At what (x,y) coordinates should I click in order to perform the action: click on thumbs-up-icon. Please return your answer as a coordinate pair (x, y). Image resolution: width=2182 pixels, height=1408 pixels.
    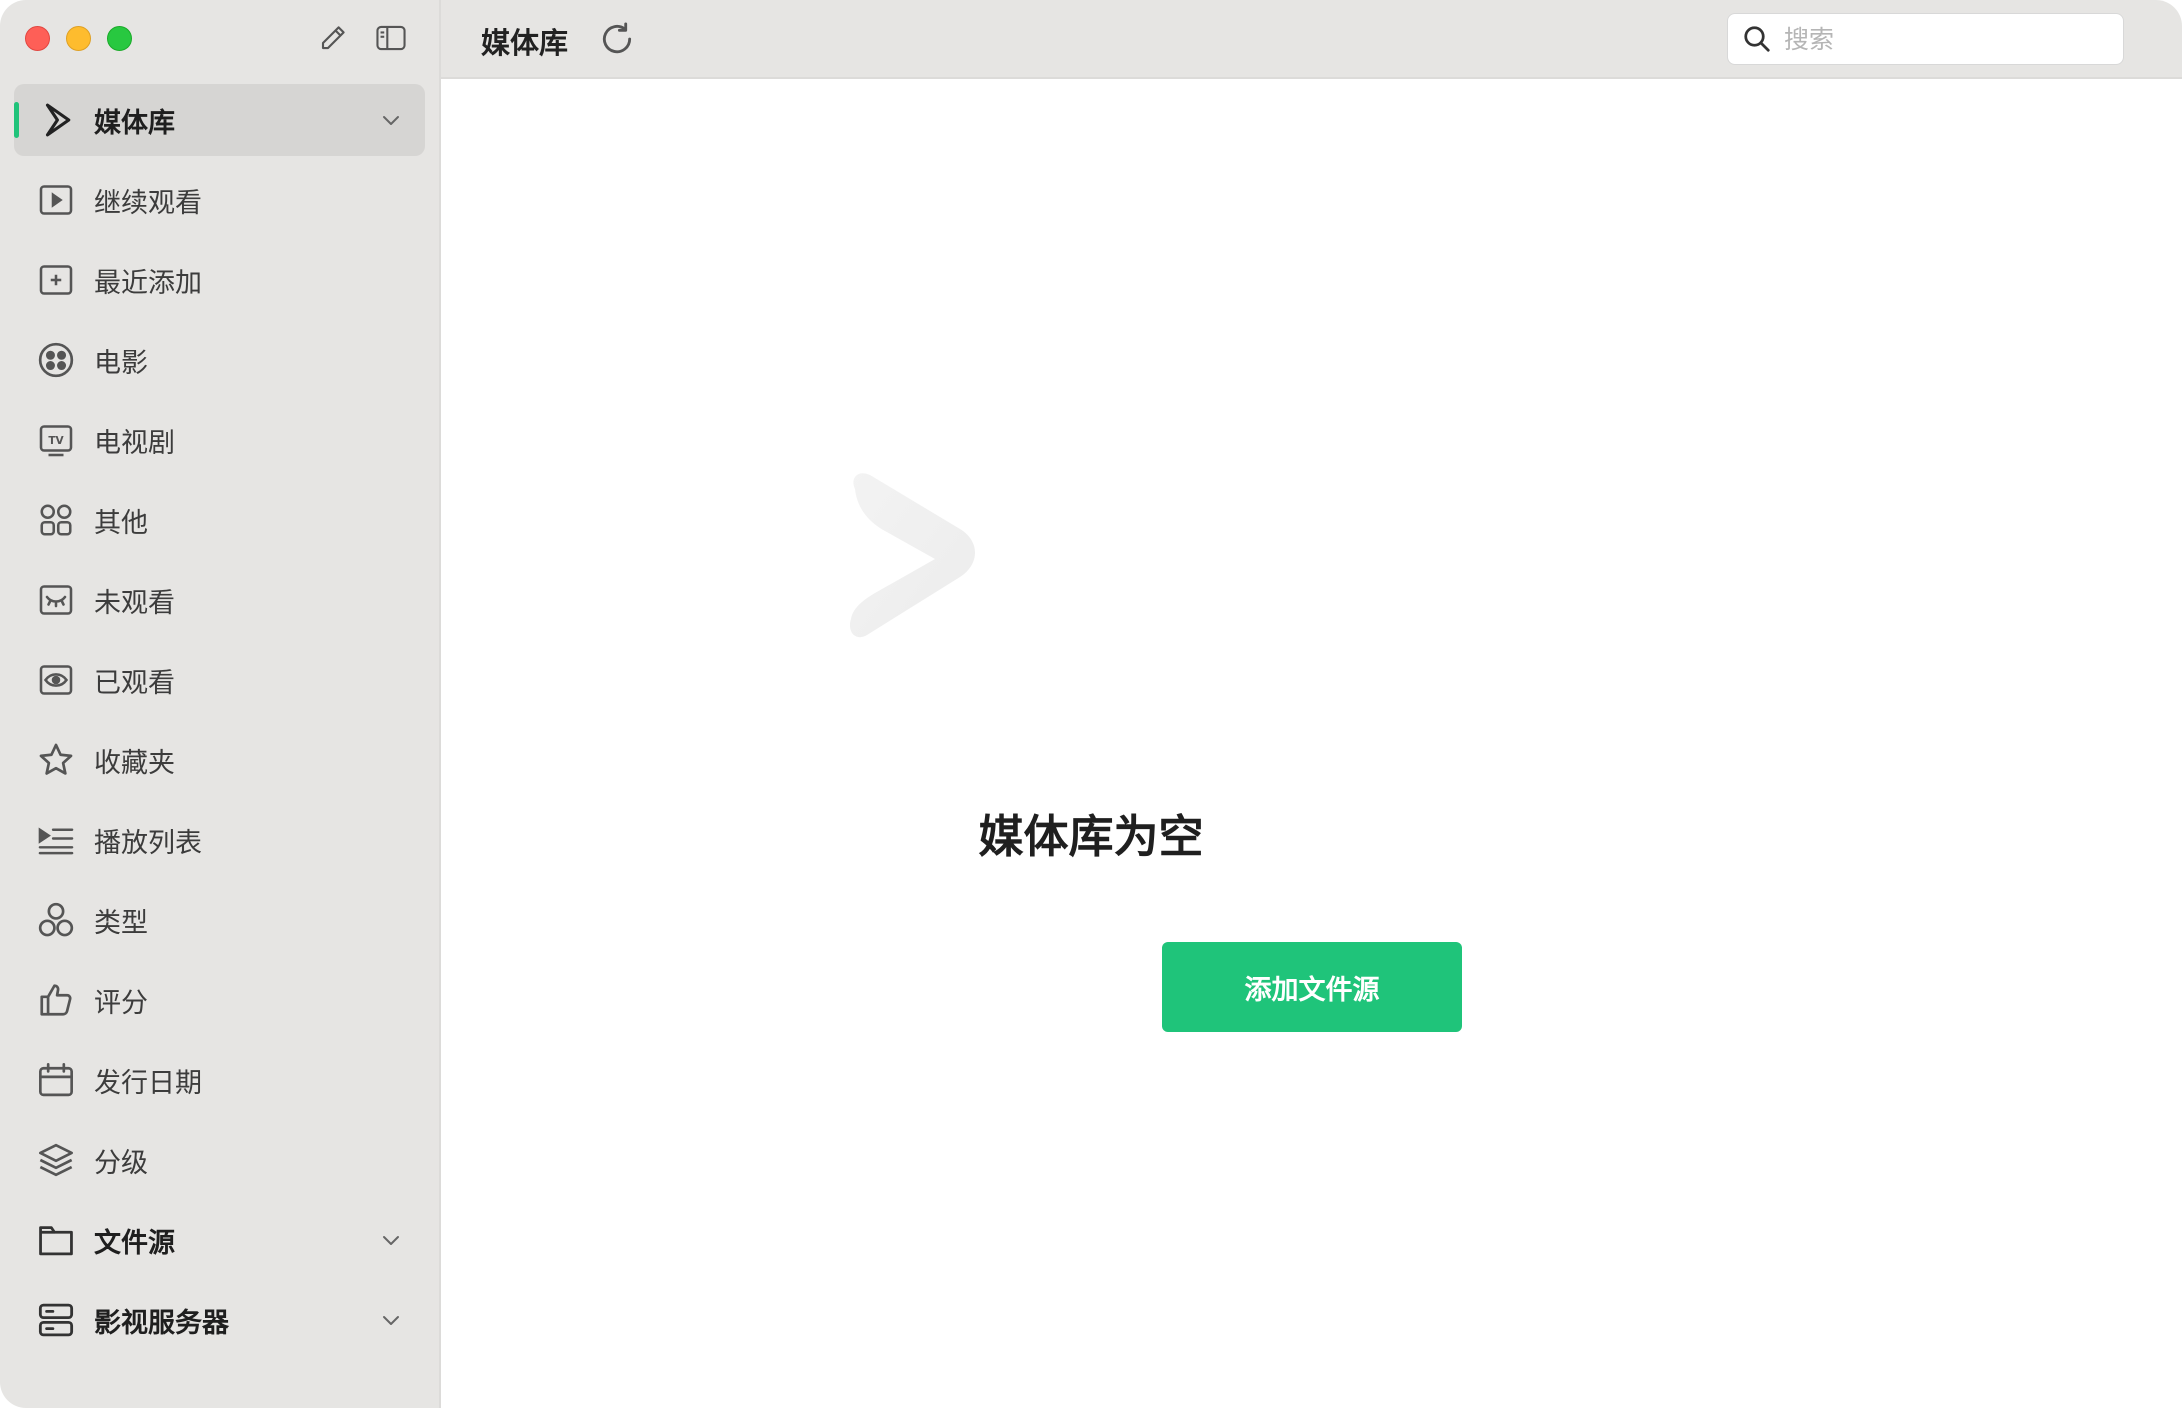
    Looking at the image, I should click on (56, 1000).